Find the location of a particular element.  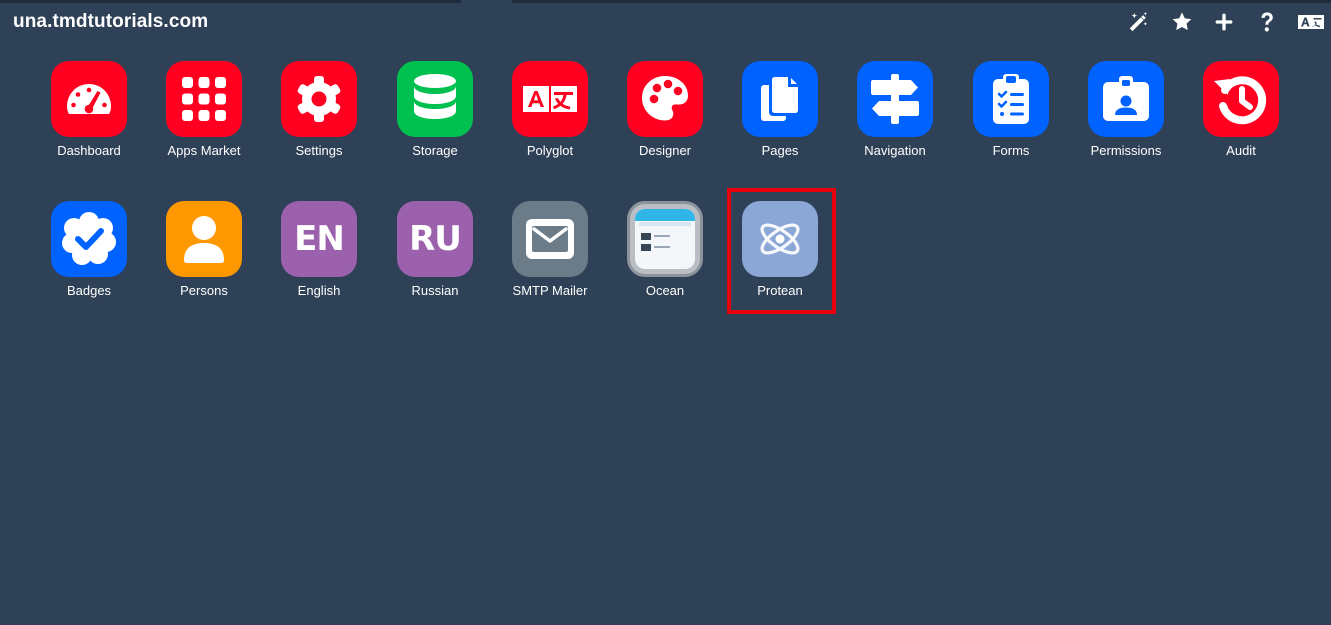

app-label: Forms is located at coordinates (1011, 150).